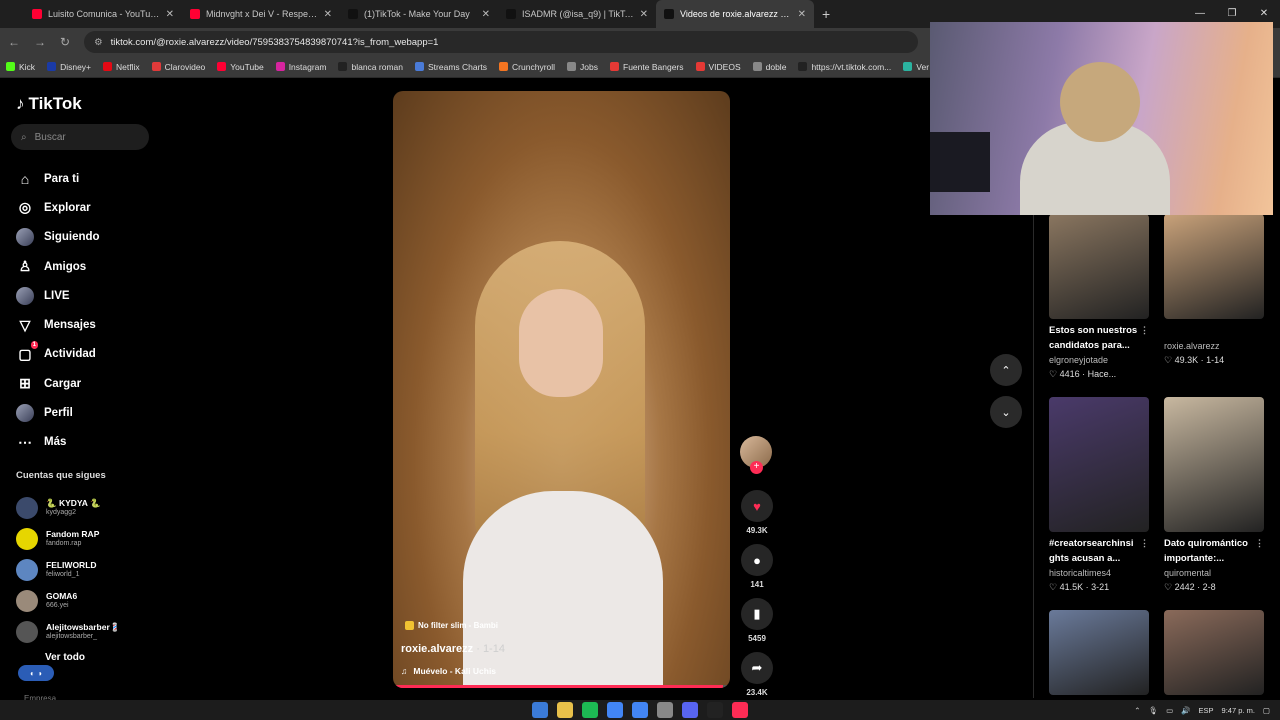 The width and height of the screenshot is (1280, 720). I want to click on following-item: Alejitowsbarber💈 alejitowsbarber_, so click(86, 631).